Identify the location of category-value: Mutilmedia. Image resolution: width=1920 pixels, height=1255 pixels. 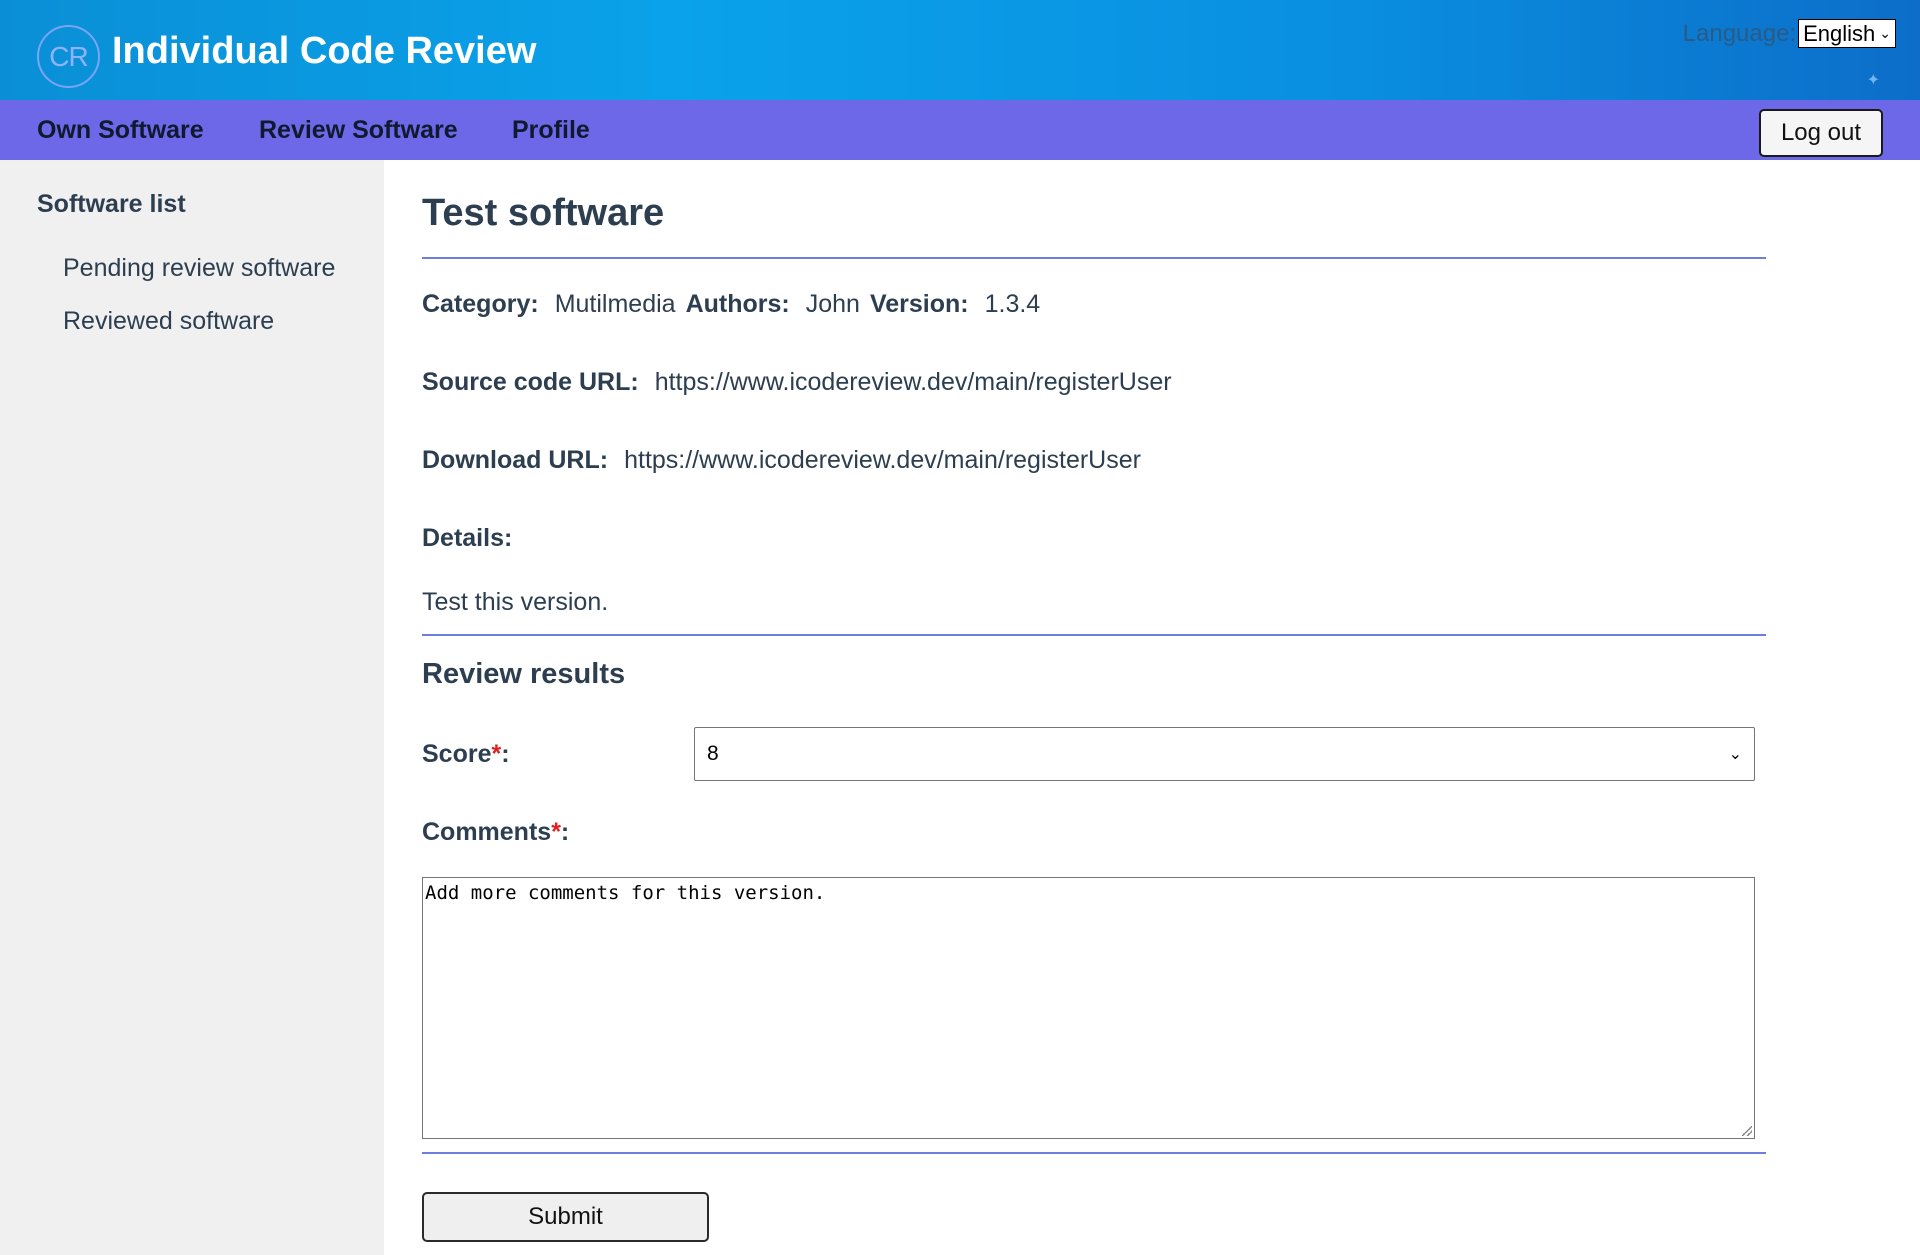
(615, 304).